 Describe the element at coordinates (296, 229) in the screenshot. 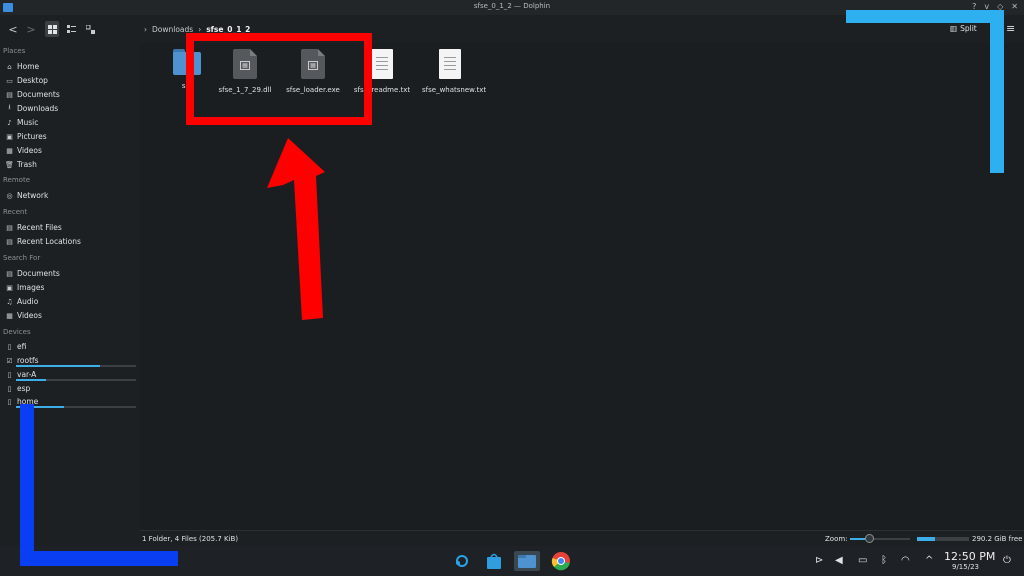

I see `red-arrow-annotation` at that location.